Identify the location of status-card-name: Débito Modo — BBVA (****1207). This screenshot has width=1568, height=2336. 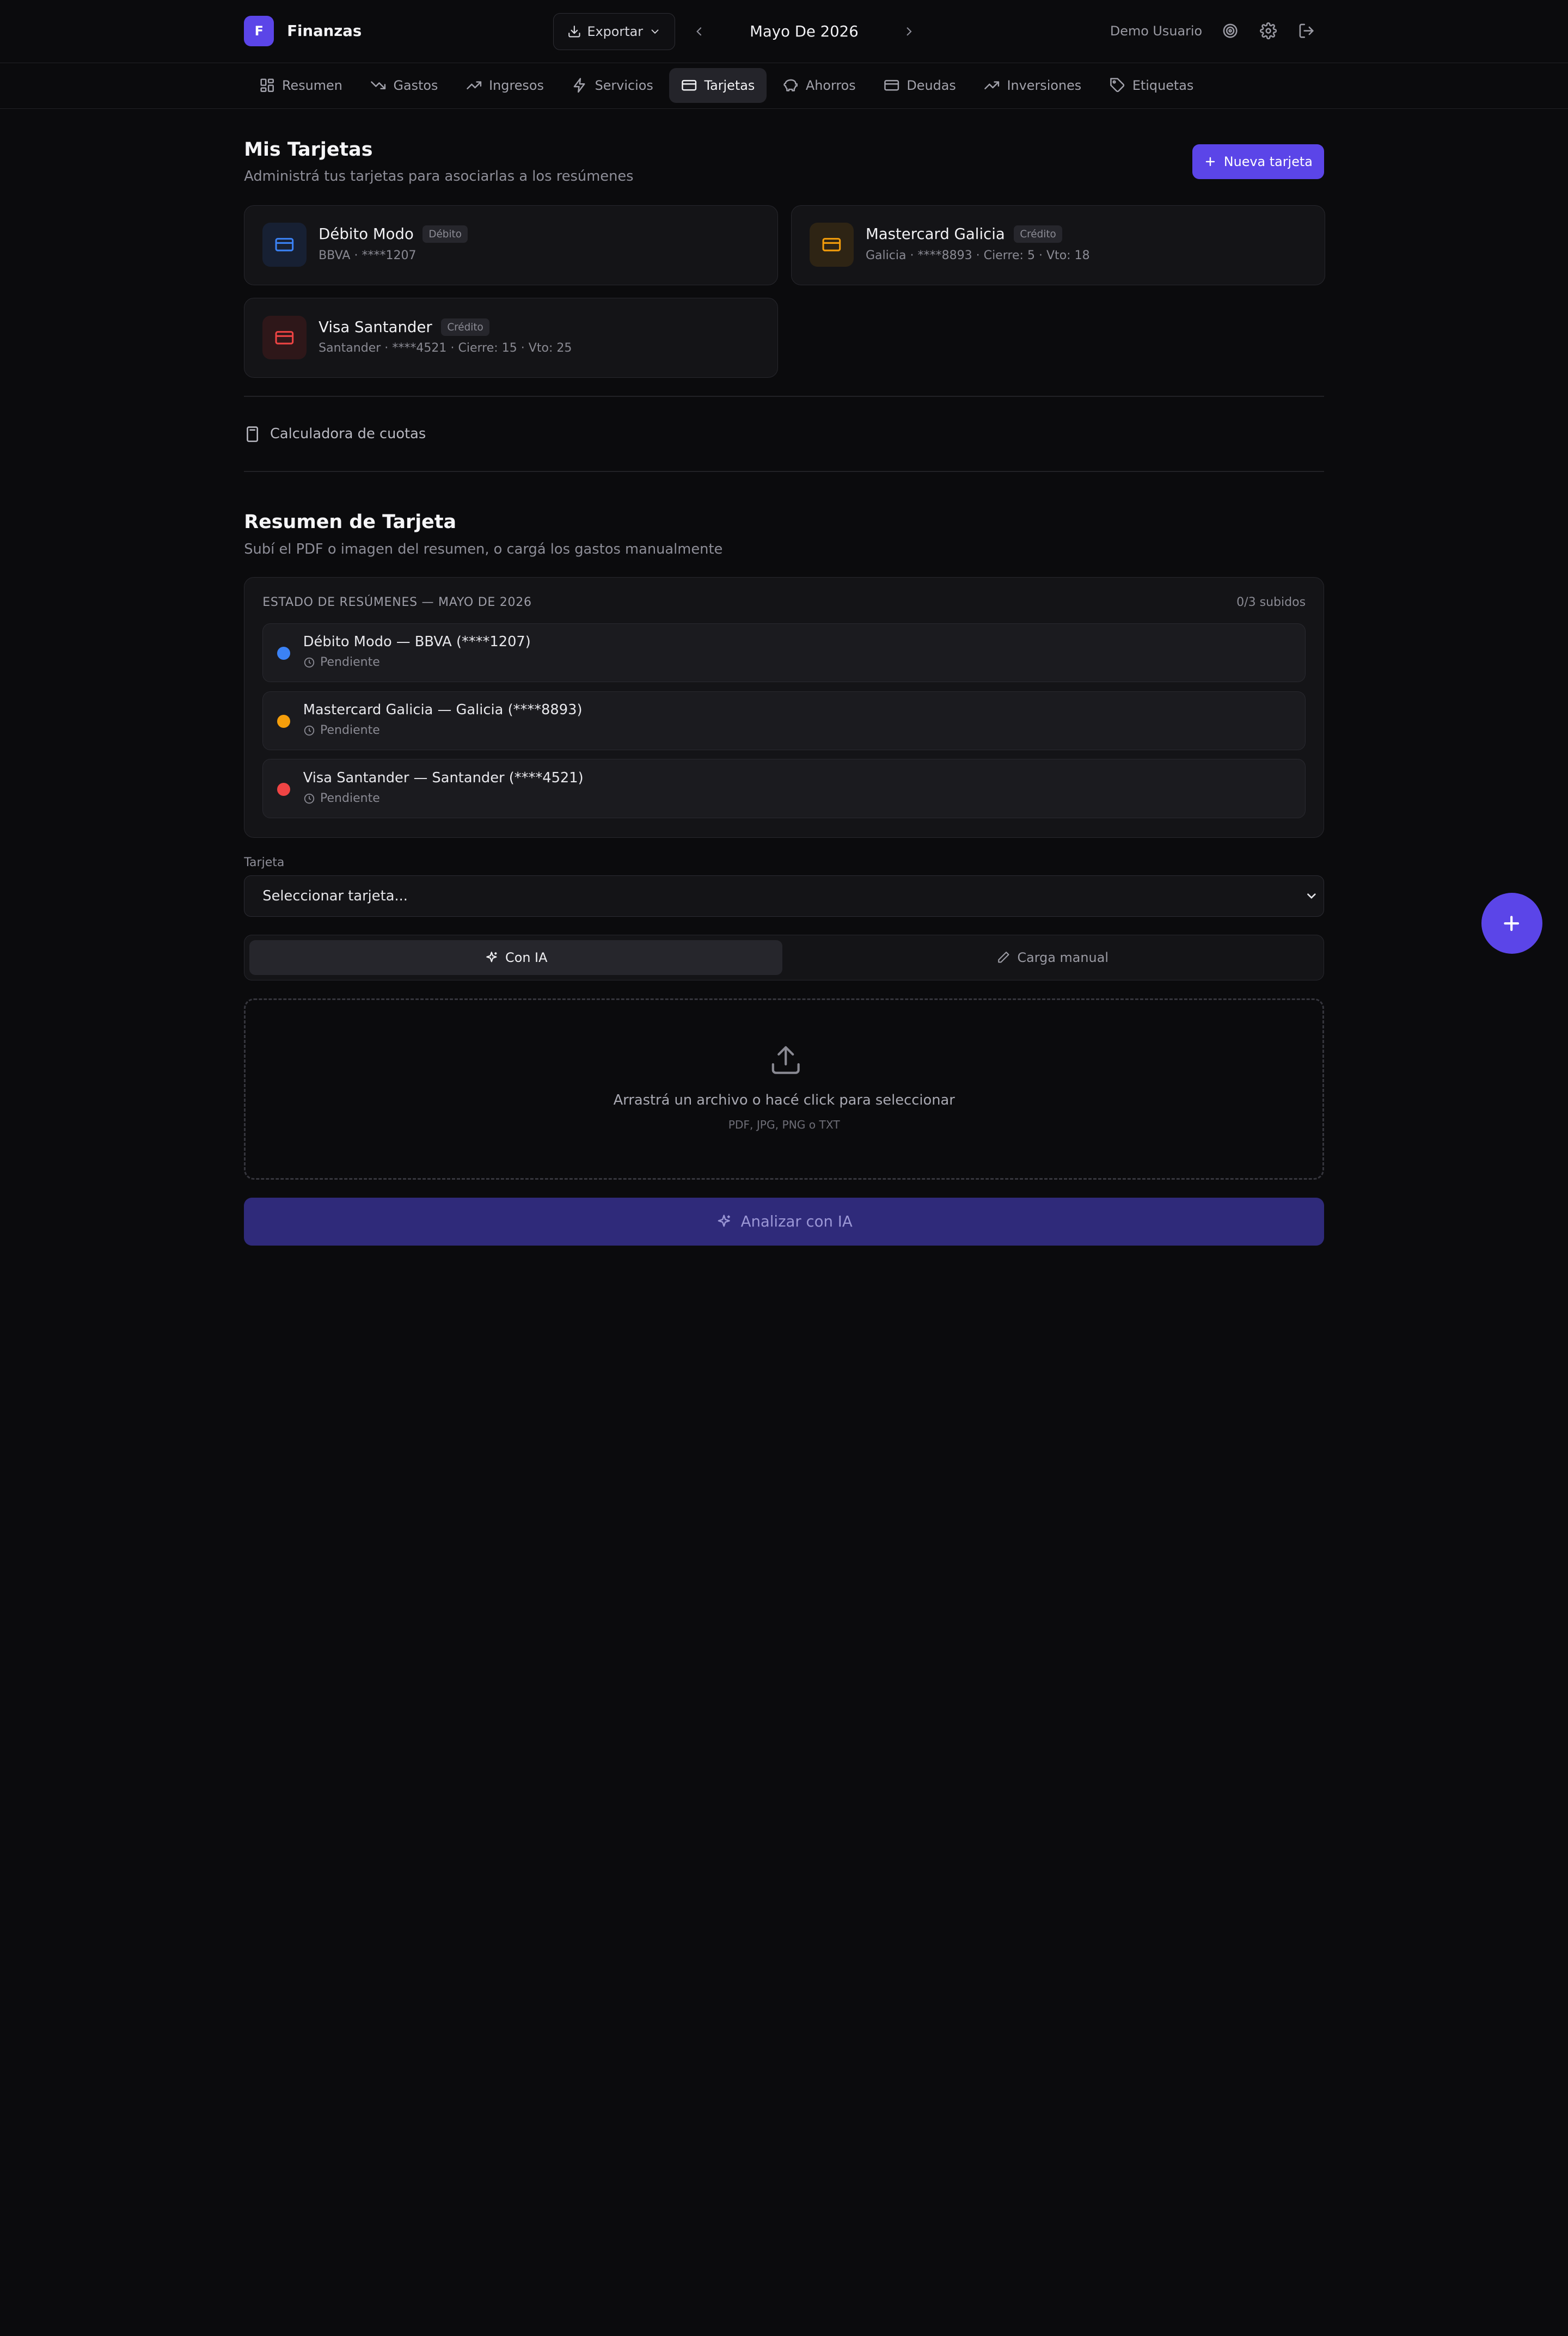
(417, 642).